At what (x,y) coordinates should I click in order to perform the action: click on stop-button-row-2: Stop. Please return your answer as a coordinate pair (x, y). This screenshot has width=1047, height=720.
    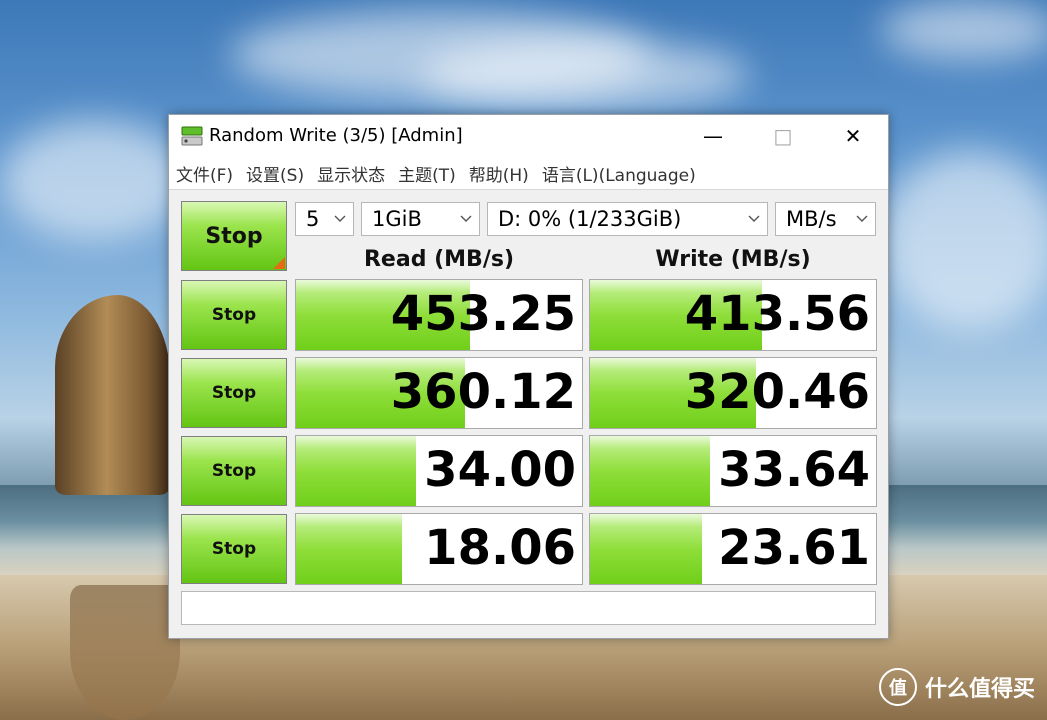
    Looking at the image, I should click on (234, 393).